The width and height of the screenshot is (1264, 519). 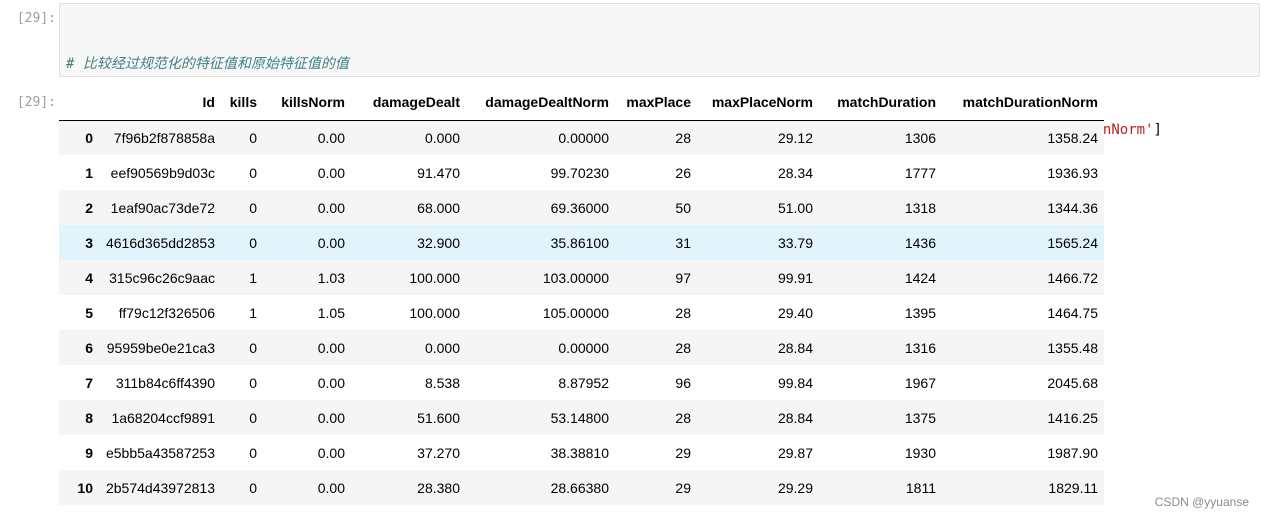 I want to click on table-cell: 1344.36, so click(x=1072, y=207).